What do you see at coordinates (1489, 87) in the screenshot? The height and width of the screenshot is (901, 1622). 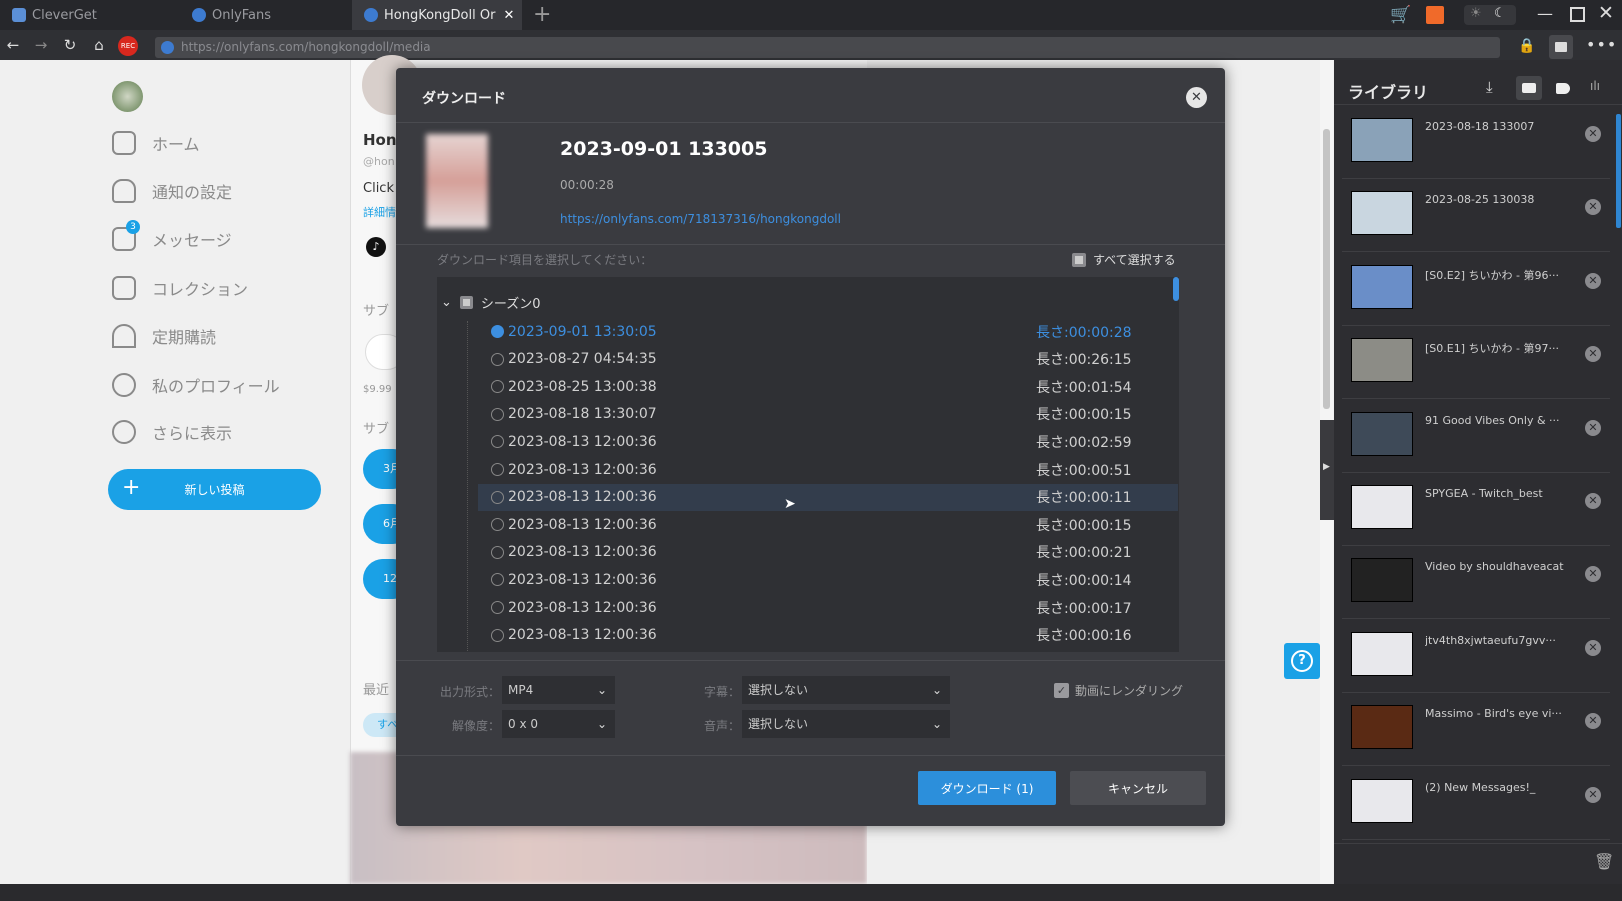 I see `download-icon: ⤓` at bounding box center [1489, 87].